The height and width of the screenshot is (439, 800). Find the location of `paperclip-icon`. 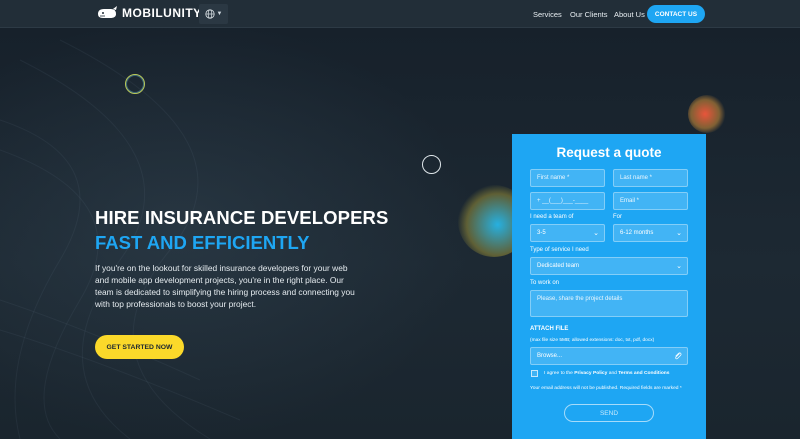

paperclip-icon is located at coordinates (678, 356).